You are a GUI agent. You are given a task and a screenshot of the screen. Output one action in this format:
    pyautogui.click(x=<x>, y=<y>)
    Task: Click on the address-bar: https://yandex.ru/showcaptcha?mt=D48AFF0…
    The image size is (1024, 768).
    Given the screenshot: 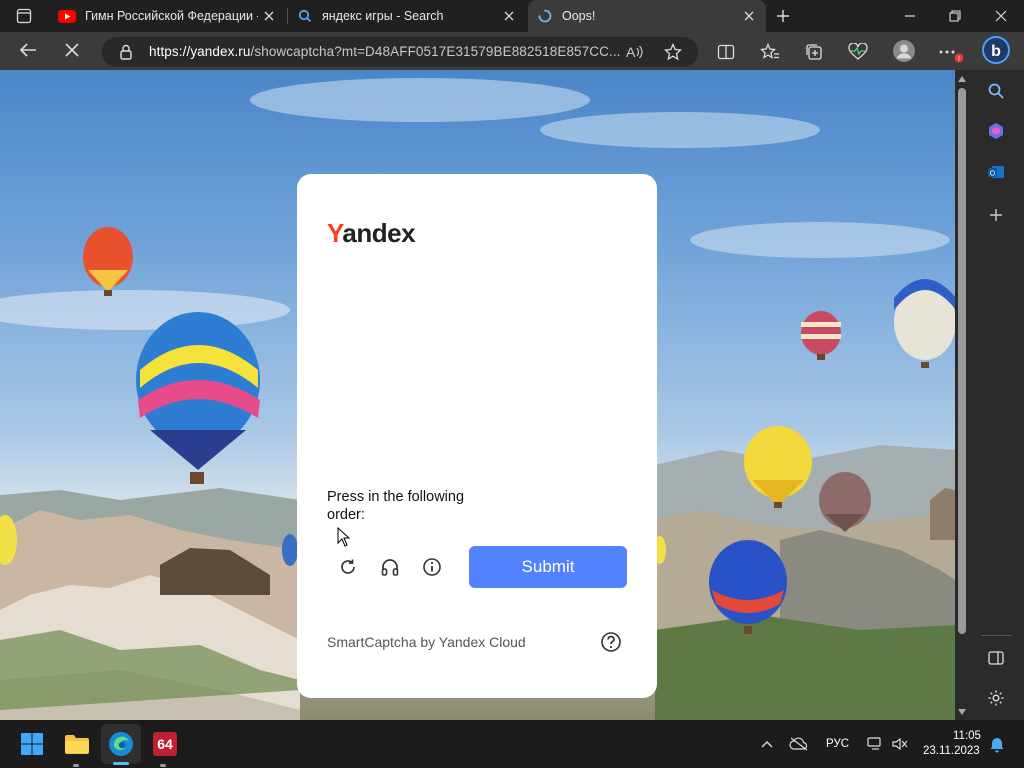 What is the action you would take?
    pyautogui.click(x=400, y=52)
    